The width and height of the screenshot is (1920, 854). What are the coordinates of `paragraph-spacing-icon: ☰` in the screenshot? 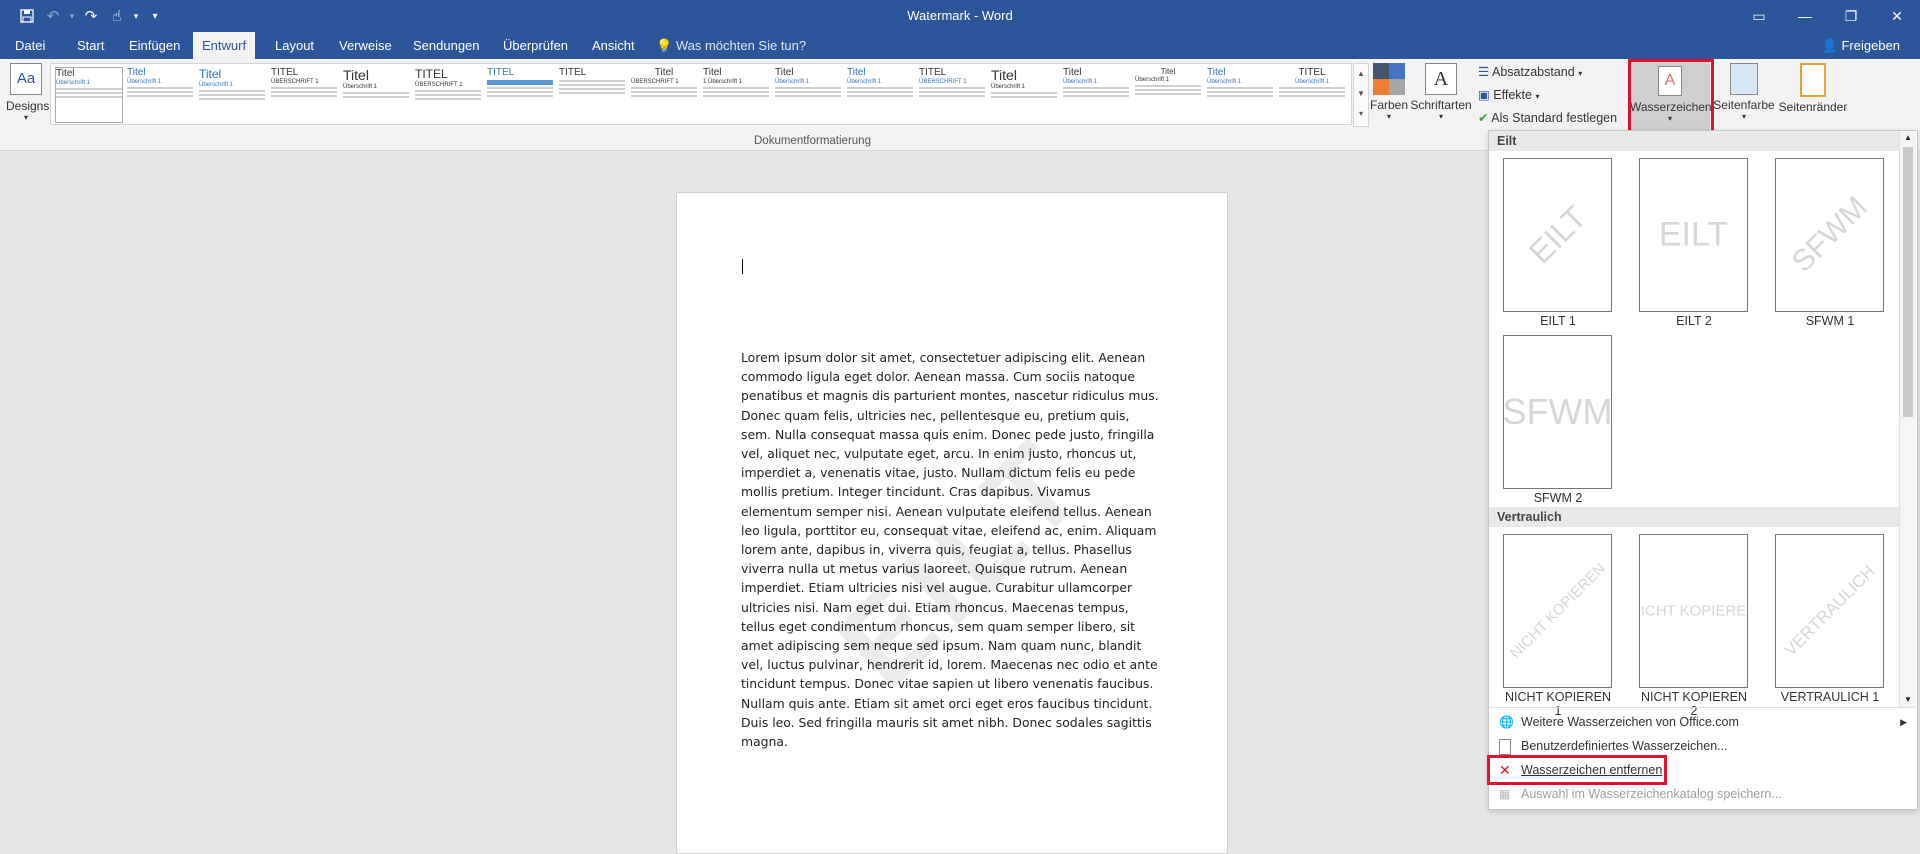 It's located at (1484, 72).